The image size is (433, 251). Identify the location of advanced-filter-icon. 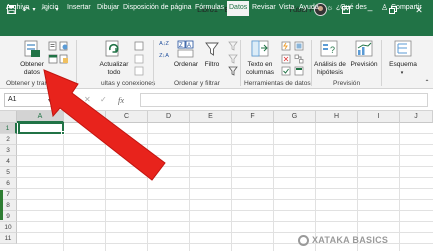
(233, 71).